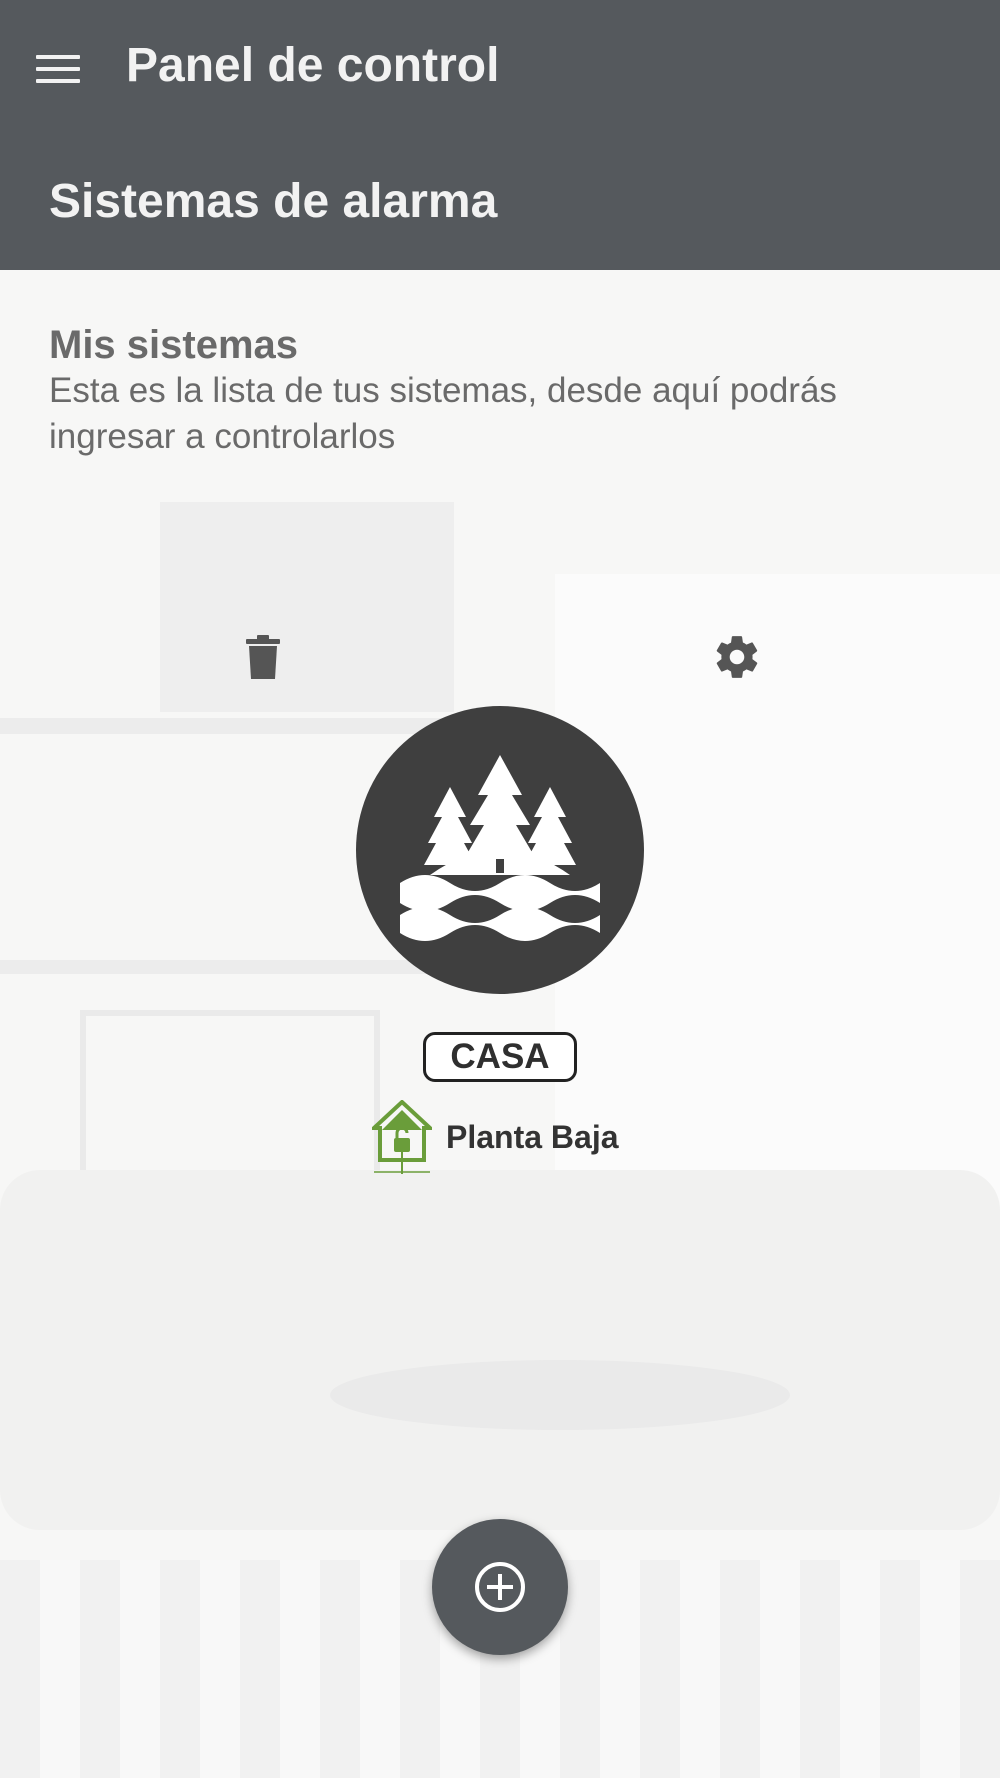 This screenshot has height=1778, width=1000. I want to click on system-avatar, so click(500, 850).